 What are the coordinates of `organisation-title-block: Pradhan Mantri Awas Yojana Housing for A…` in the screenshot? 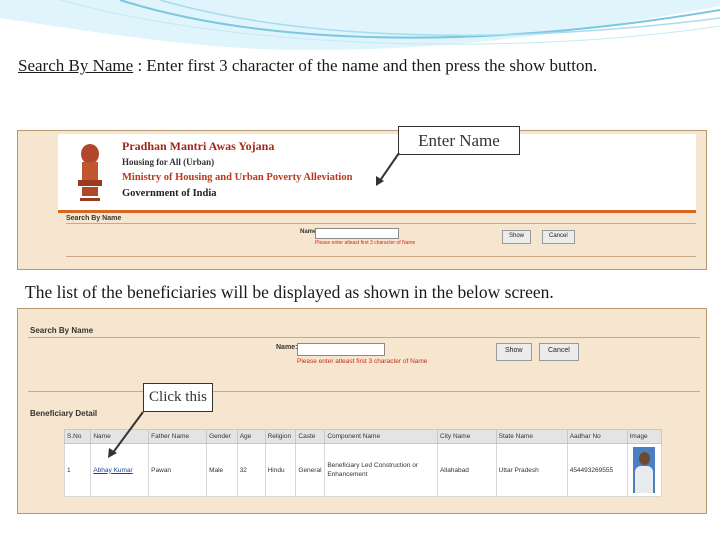 It's located at (237, 170).